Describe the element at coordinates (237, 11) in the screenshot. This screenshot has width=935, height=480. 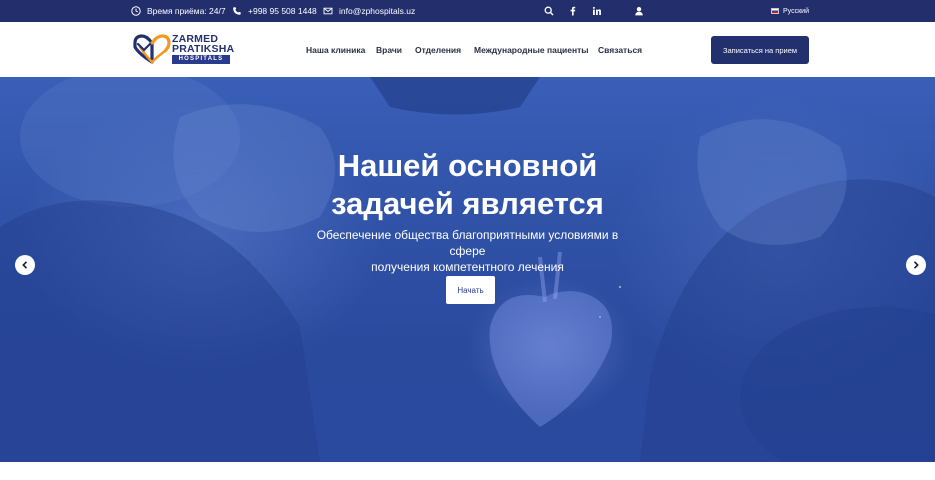
I see `phone-icon` at that location.